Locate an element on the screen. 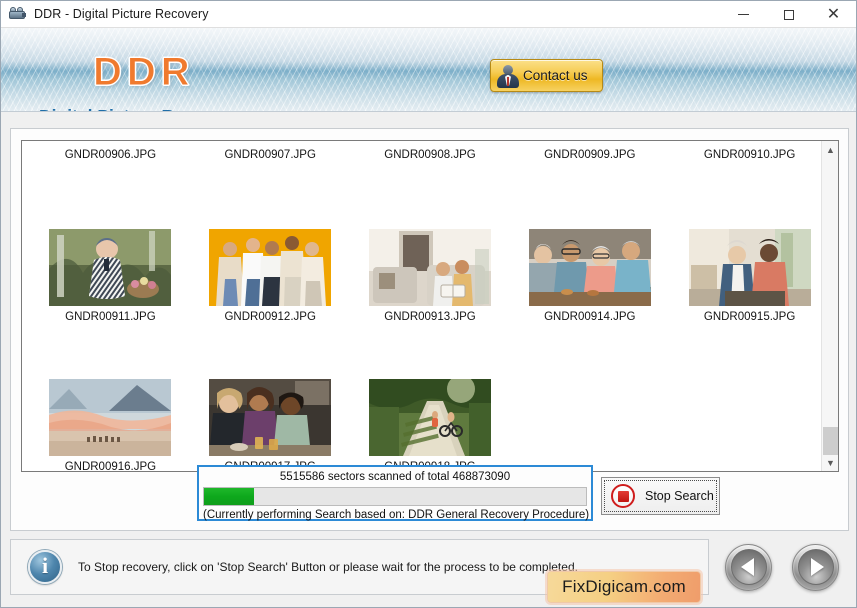 Image resolution: width=857 pixels, height=608 pixels. file-label: GNDR00907.JPG is located at coordinates (270, 155).